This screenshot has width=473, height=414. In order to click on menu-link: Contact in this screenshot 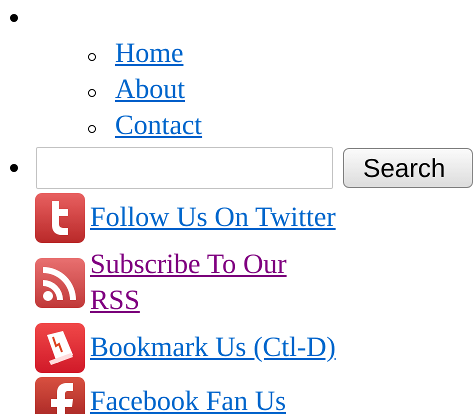, I will do `click(158, 126)`.